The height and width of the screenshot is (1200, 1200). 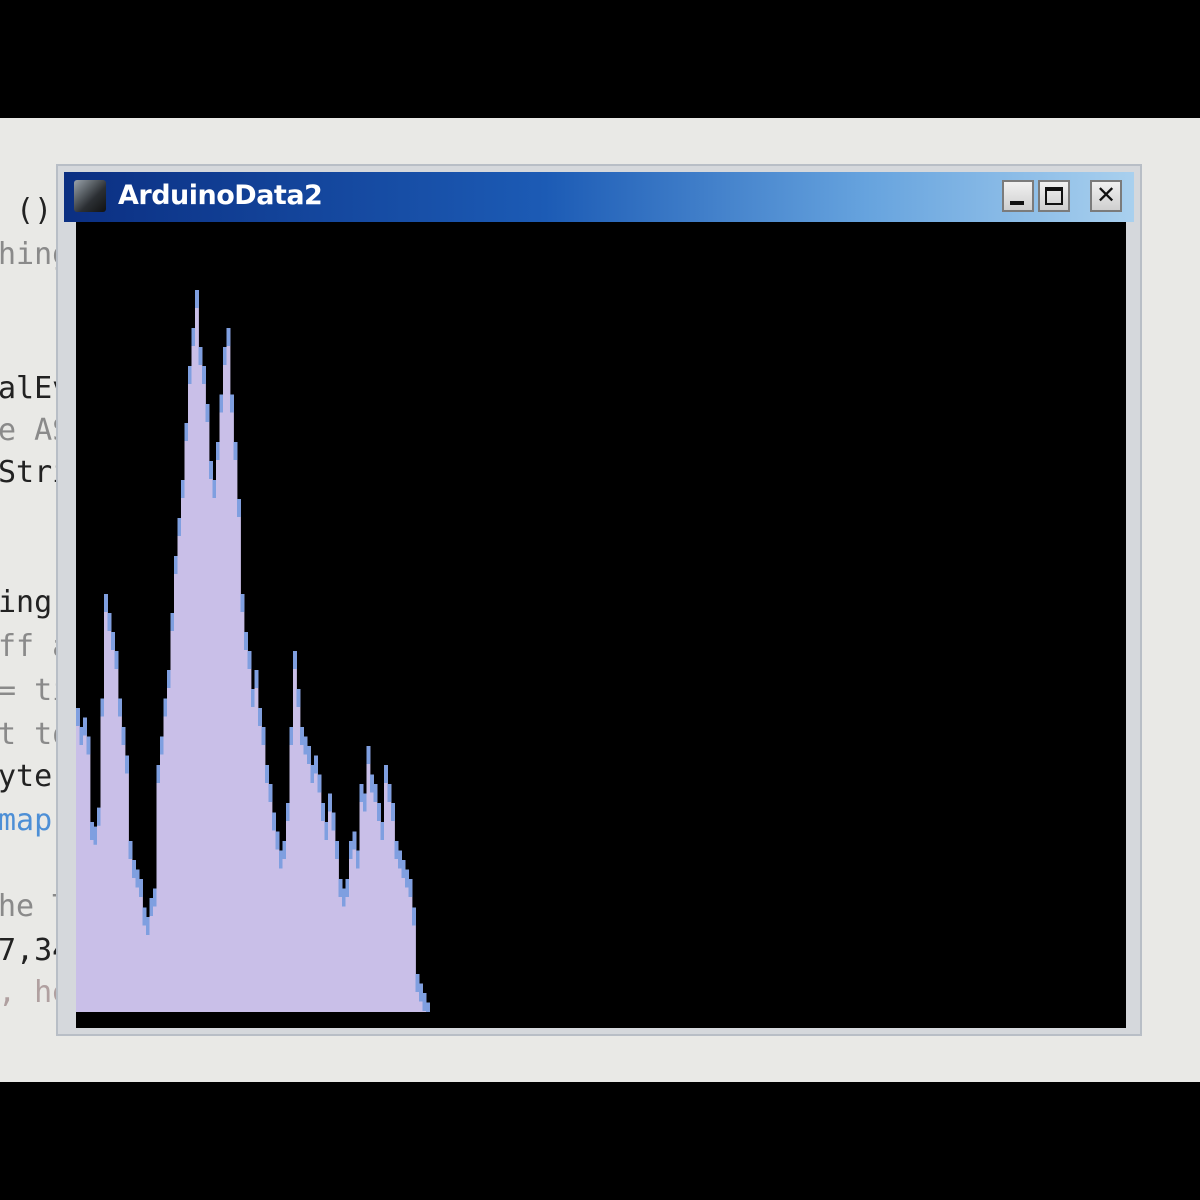 I want to click on editor-code-line: yte, so click(x=26, y=776).